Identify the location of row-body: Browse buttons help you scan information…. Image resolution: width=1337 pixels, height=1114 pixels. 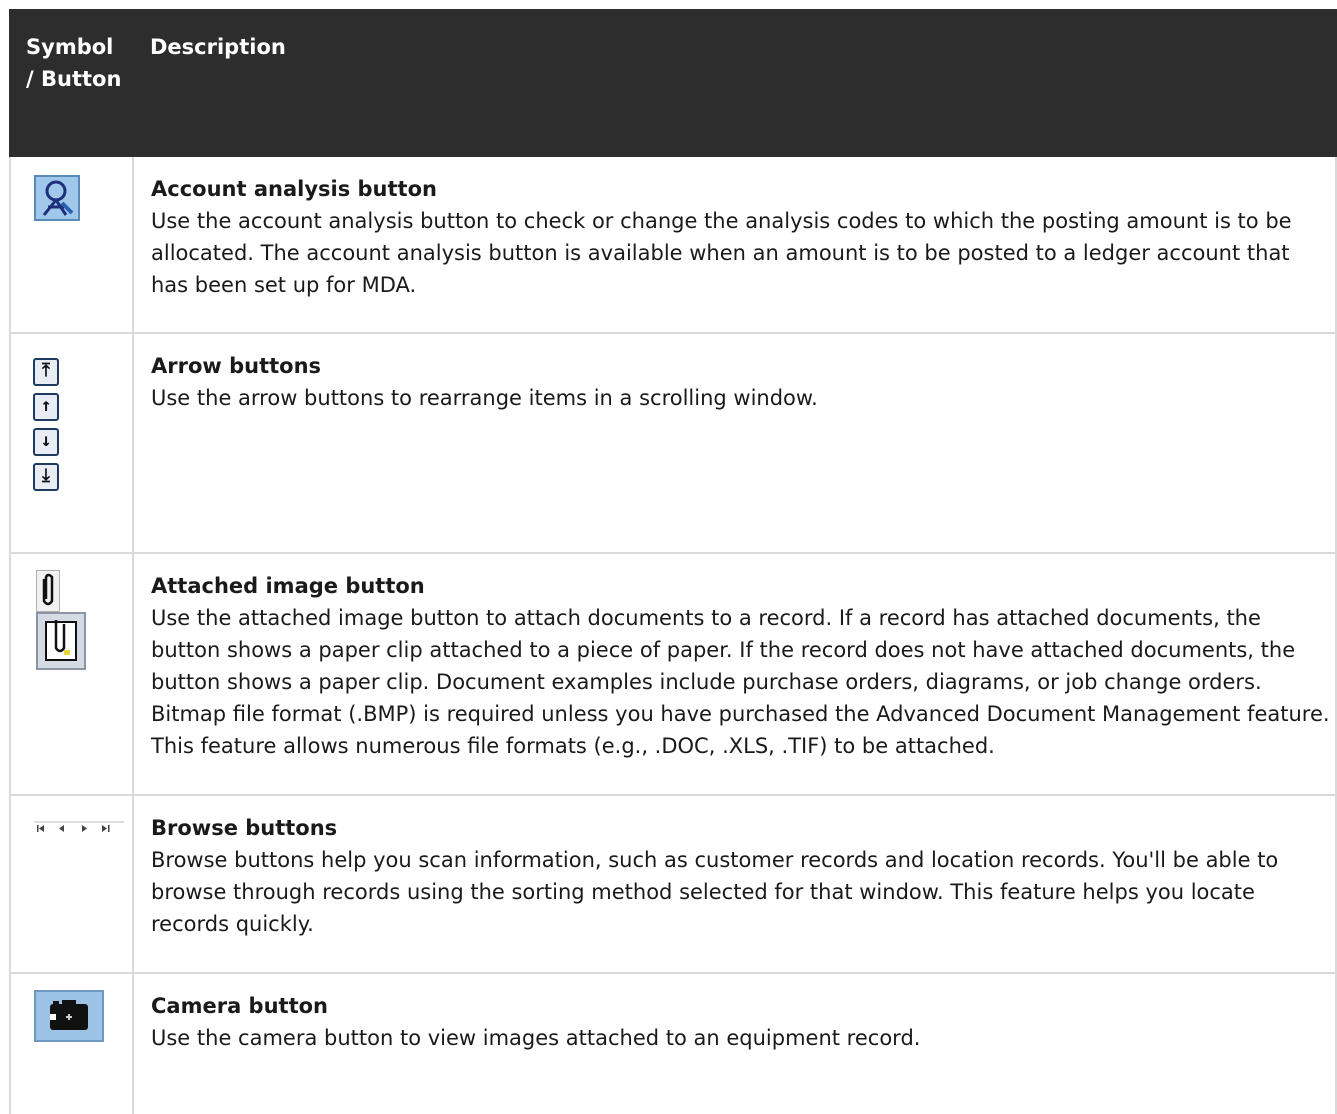
(715, 892).